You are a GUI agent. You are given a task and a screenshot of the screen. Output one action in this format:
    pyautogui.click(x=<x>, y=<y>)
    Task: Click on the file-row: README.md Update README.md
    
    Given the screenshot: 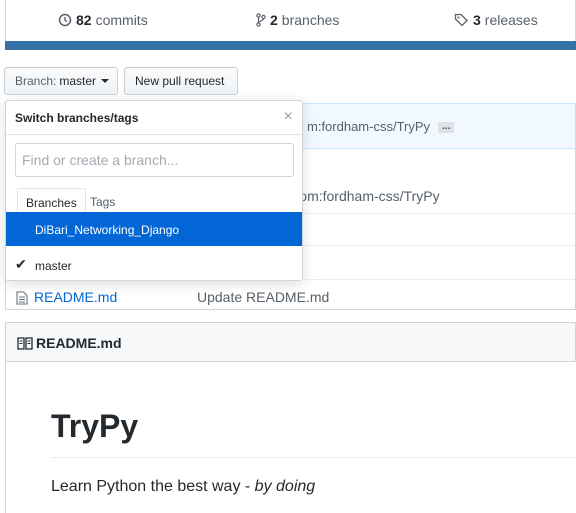 What is the action you would take?
    pyautogui.click(x=290, y=296)
    